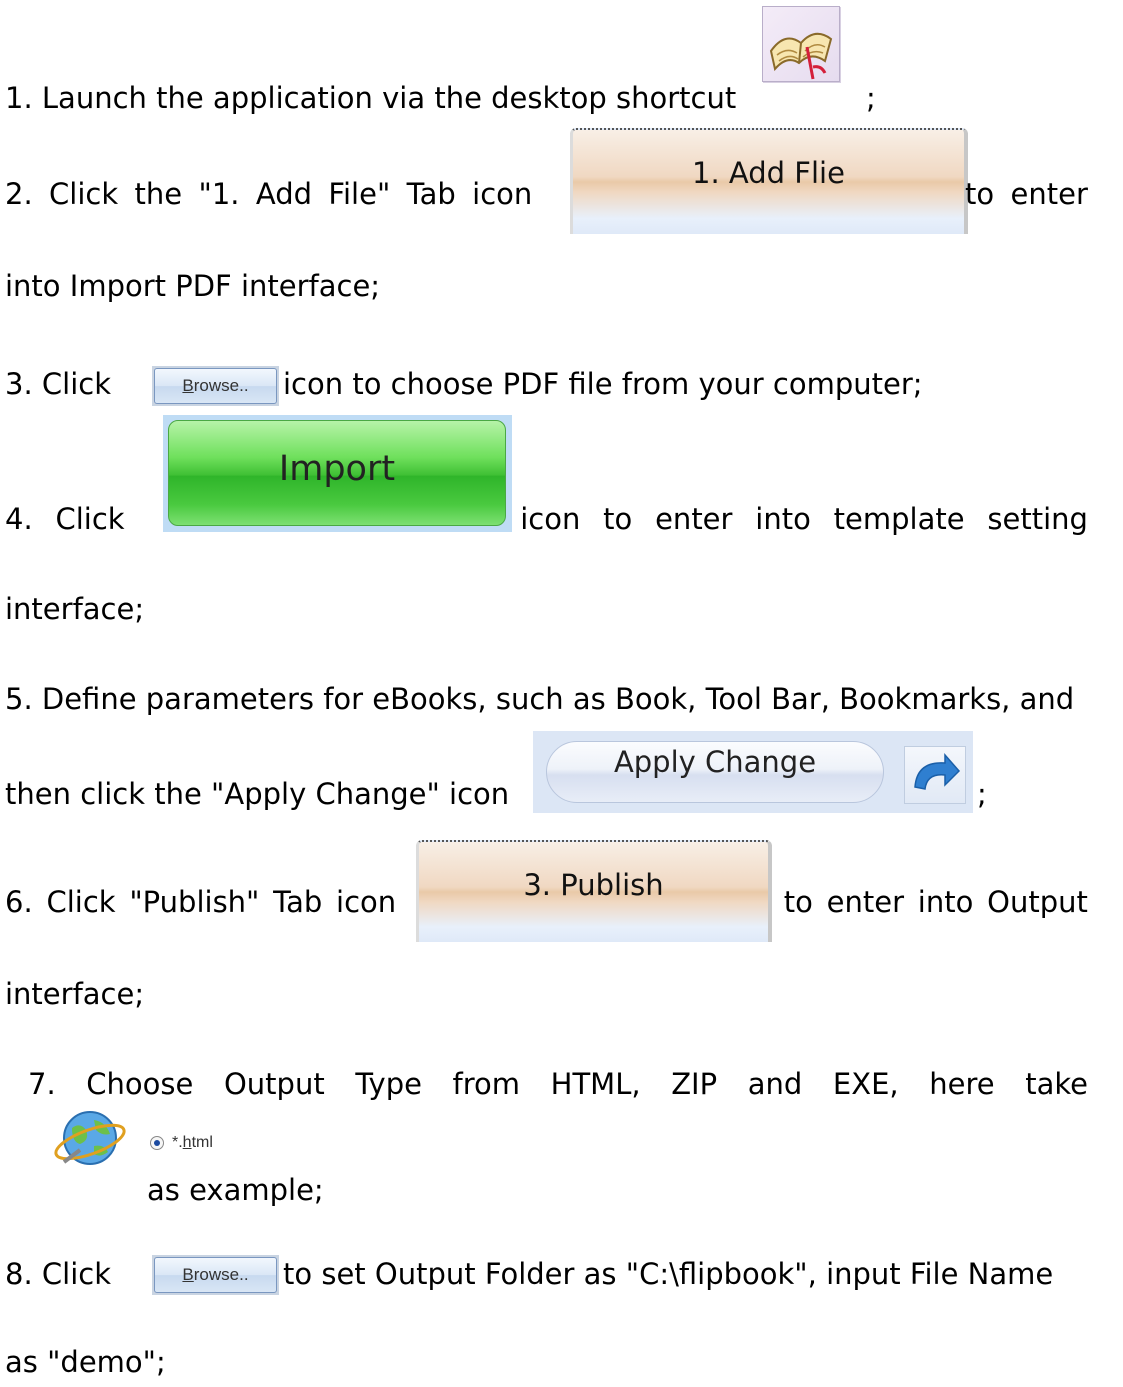  Describe the element at coordinates (899, 519) in the screenshot. I see `step-4-word: template` at that location.